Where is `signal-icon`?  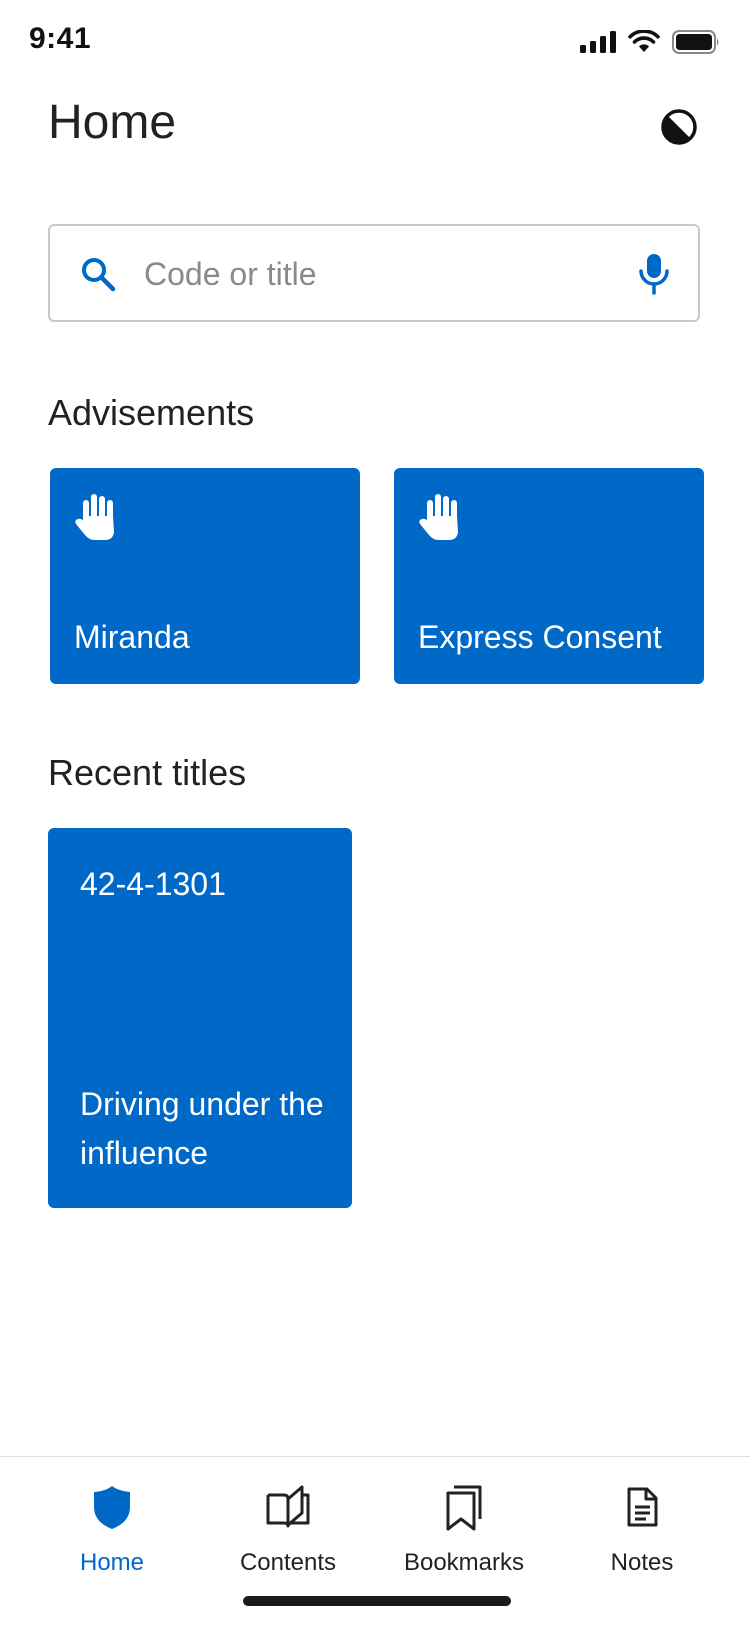
signal-icon is located at coordinates (598, 42).